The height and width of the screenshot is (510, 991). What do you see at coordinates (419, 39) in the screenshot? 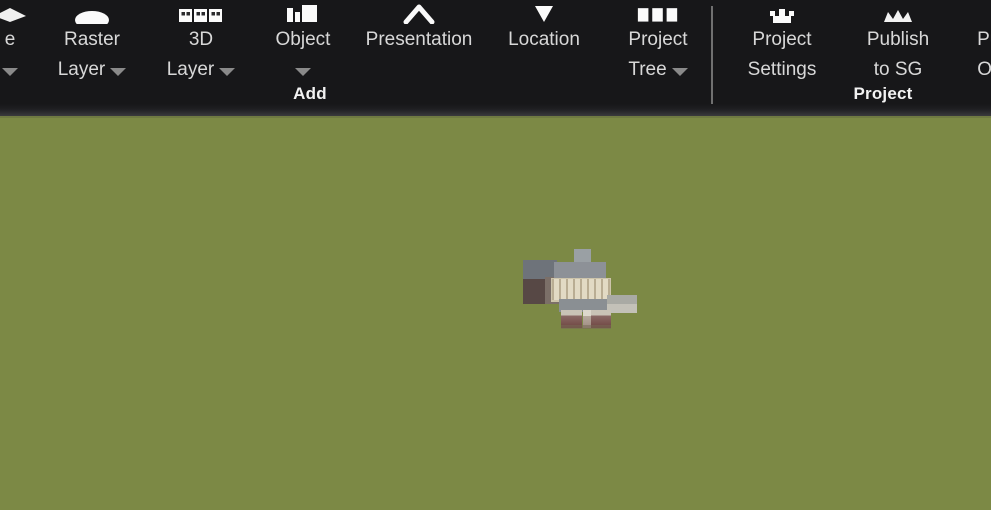
I see `ribbon-button-presentation-line1: Presentation` at bounding box center [419, 39].